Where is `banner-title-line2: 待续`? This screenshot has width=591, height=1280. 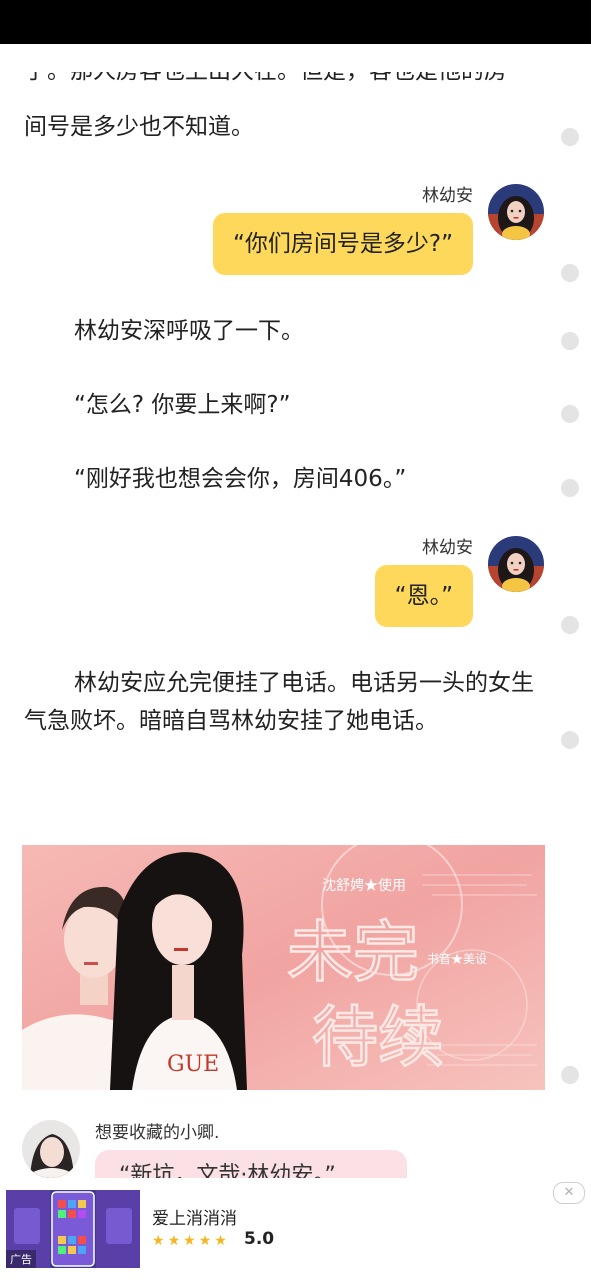 banner-title-line2: 待续 is located at coordinates (378, 1037).